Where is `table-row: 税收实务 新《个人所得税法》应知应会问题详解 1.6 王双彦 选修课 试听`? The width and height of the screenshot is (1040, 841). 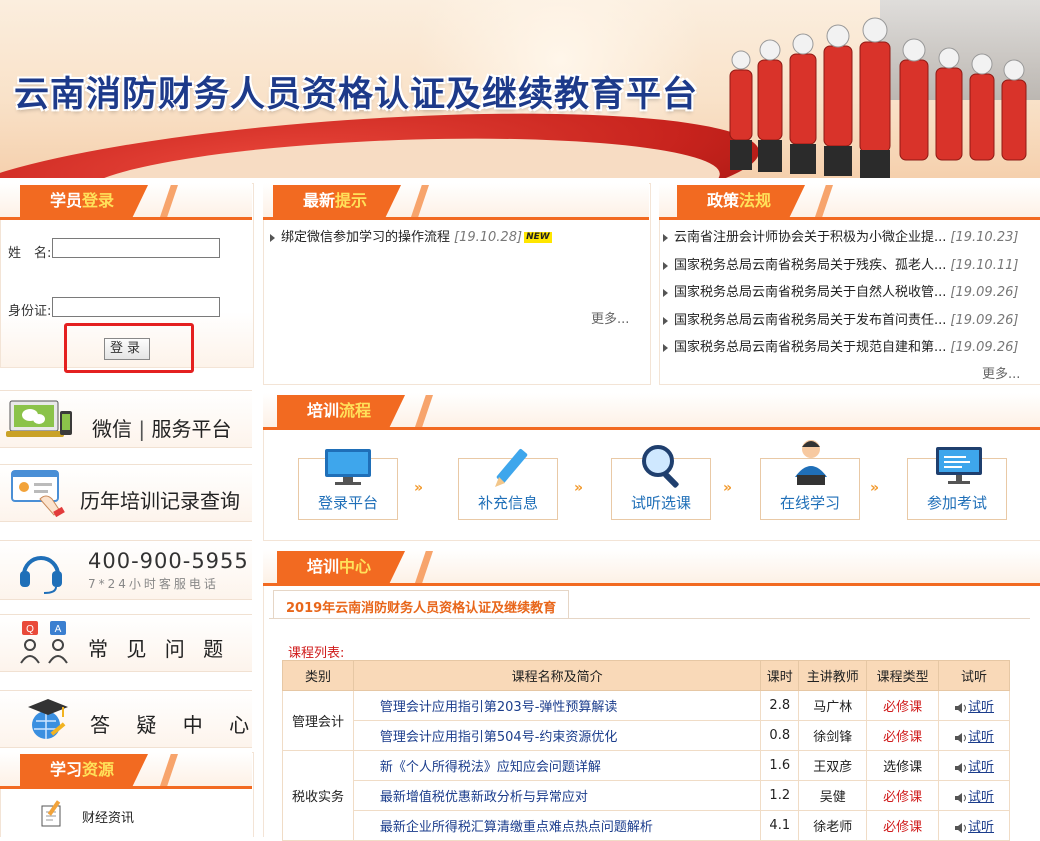
table-row: 税收实务 新《个人所得税法》应知应会问题详解 1.6 王双彦 选修课 试听 is located at coordinates (646, 795).